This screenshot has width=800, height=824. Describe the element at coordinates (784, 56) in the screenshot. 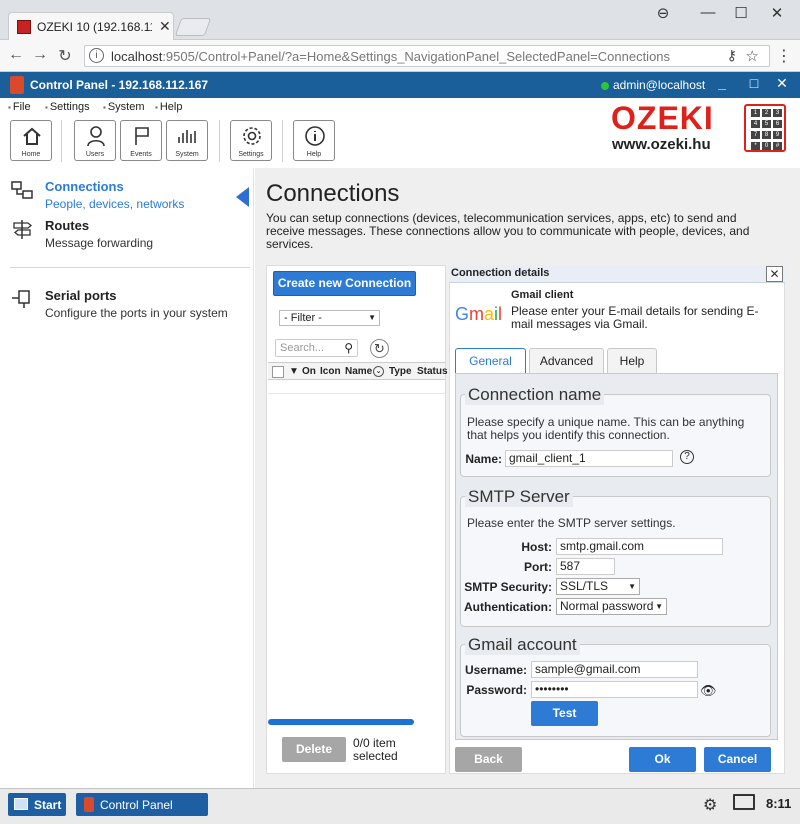

I see `browser-menu-icon: ⋮` at that location.